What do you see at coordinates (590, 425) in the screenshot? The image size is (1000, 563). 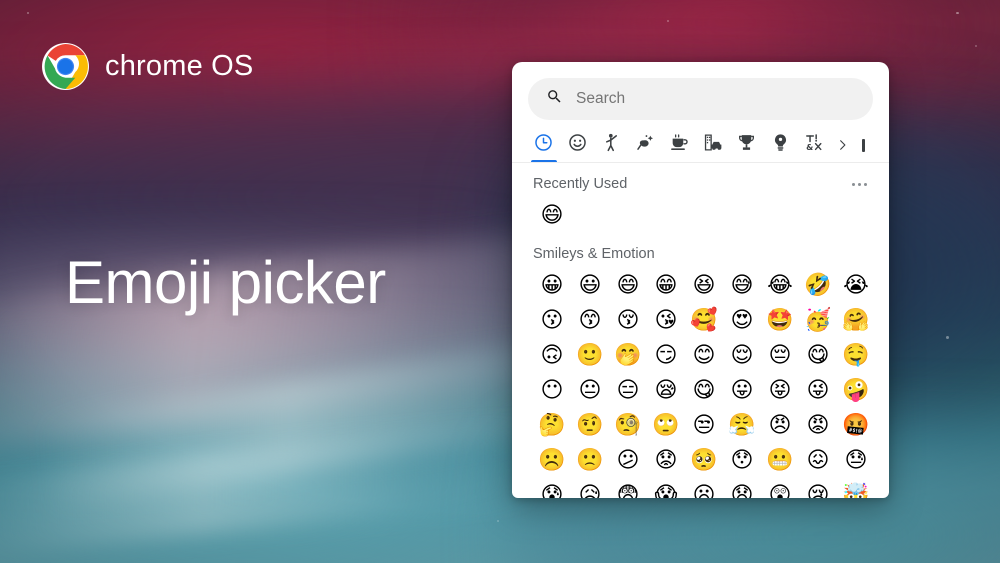 I see `emoji-cell: 🤨` at bounding box center [590, 425].